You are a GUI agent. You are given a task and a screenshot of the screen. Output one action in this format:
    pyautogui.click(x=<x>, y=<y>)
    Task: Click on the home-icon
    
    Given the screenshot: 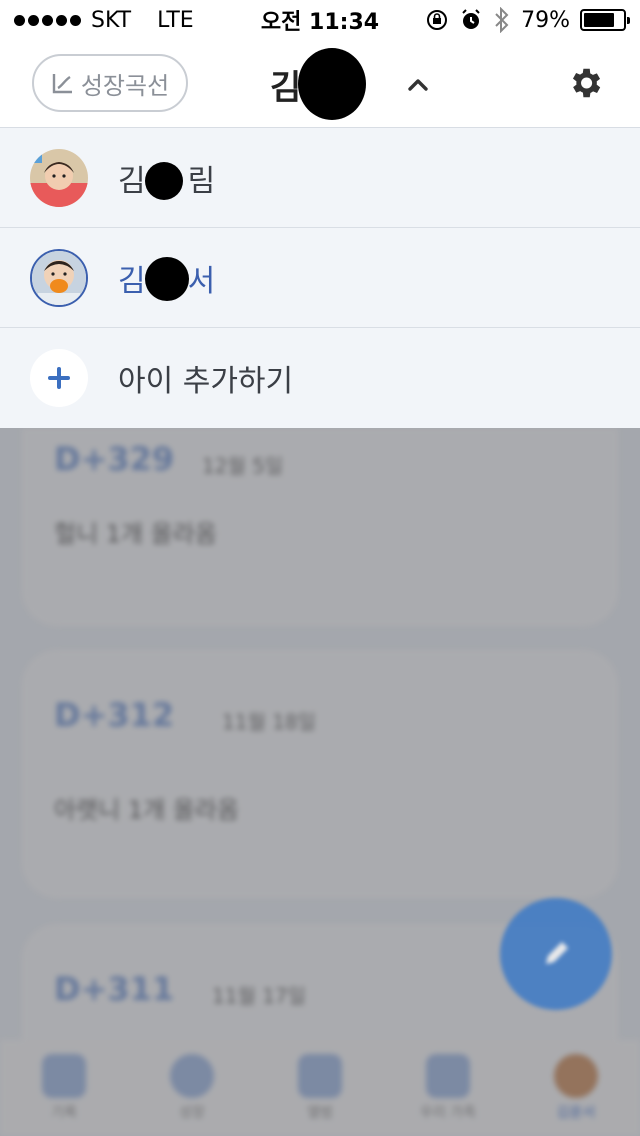 What is the action you would take?
    pyautogui.click(x=448, y=1076)
    